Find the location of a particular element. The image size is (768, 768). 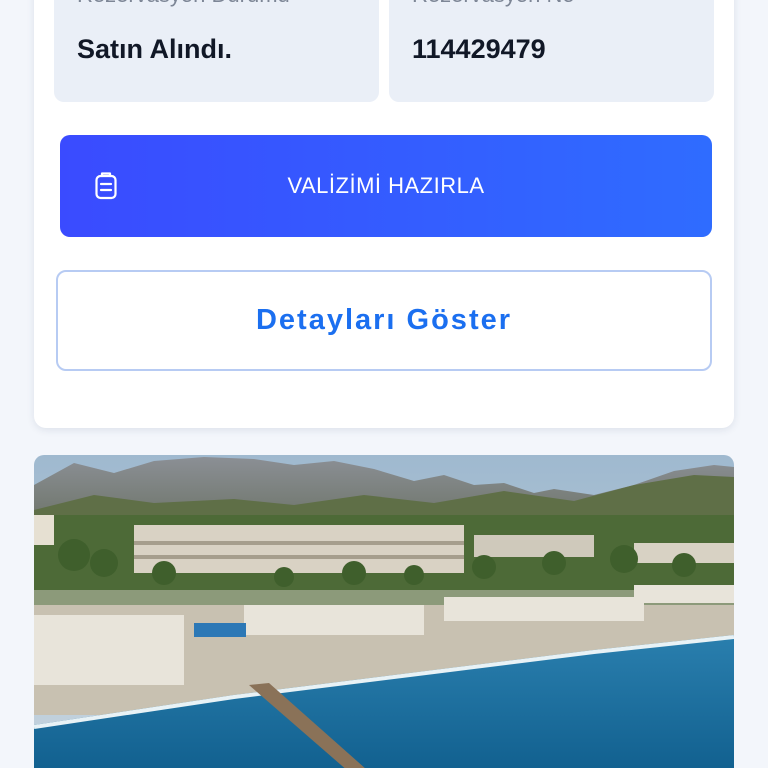

show-details-label: Detayları Göster is located at coordinates (384, 320).